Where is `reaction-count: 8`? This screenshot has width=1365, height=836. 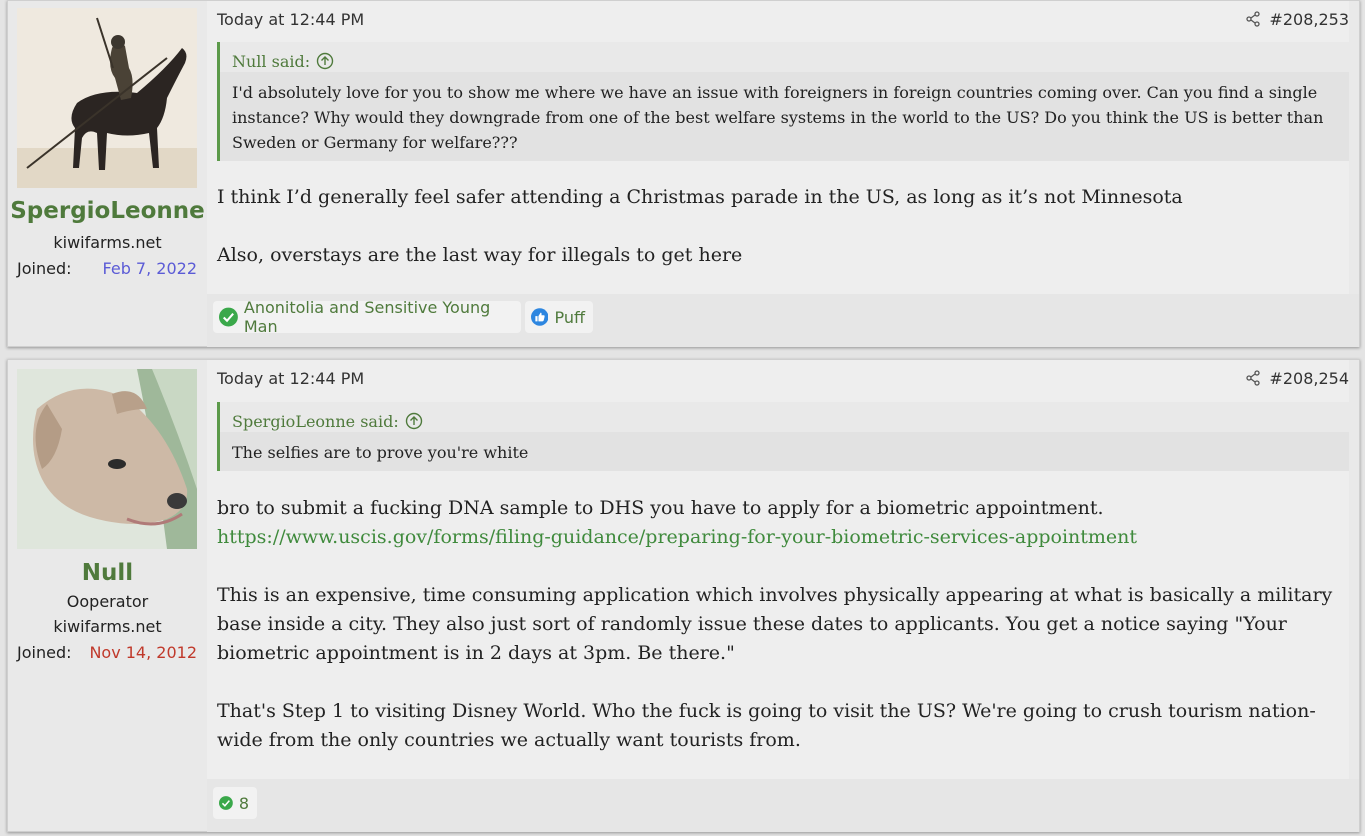 reaction-count: 8 is located at coordinates (244, 803).